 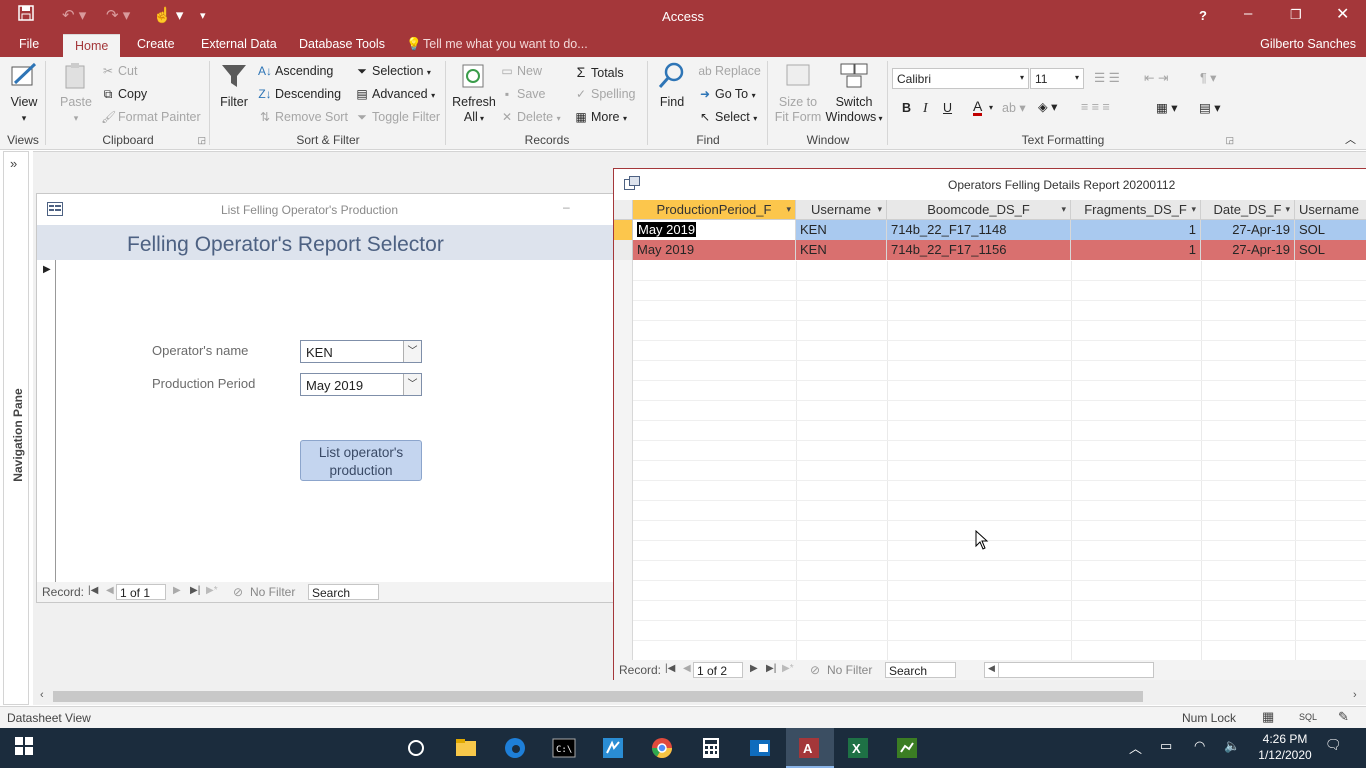 I want to click on align-icons: ≡ ≡ ≡, so click(x=1095, y=107).